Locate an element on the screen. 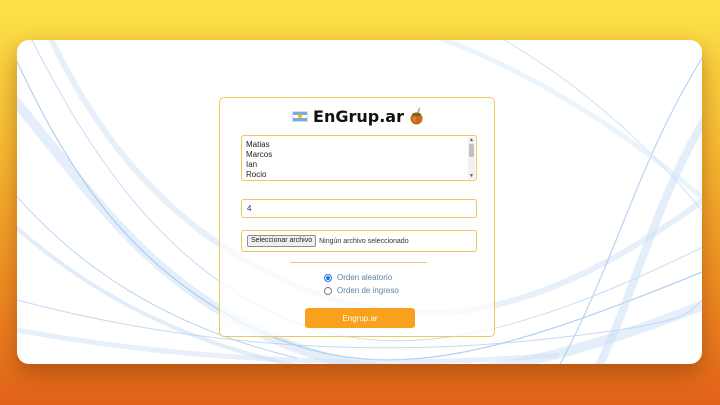 This screenshot has width=720, height=405. app-header: EnGrup.ar is located at coordinates (358, 116).